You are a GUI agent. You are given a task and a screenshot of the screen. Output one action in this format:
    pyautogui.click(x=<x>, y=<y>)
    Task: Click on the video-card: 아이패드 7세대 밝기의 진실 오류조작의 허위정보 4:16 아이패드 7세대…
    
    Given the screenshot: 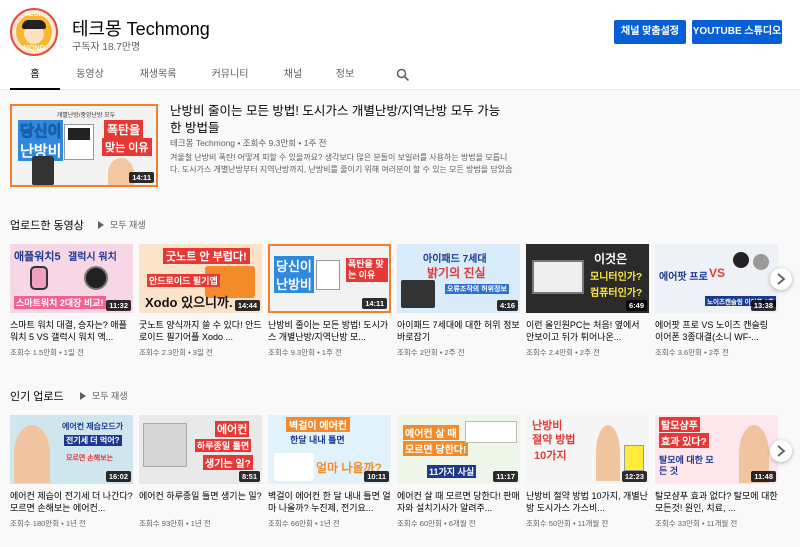 What is the action you would take?
    pyautogui.click(x=458, y=301)
    